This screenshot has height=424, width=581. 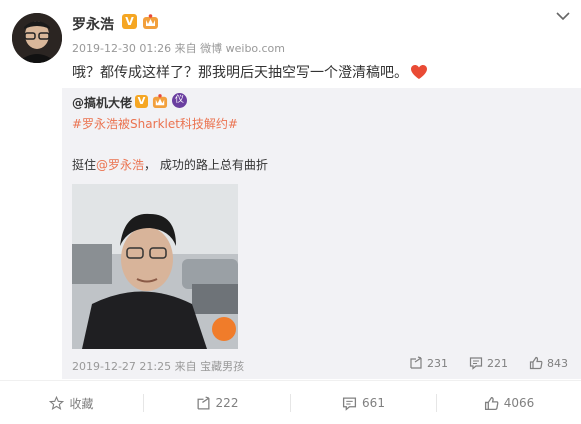 What do you see at coordinates (185, 366) in the screenshot?
I see `repost-source-prefix: 来自` at bounding box center [185, 366].